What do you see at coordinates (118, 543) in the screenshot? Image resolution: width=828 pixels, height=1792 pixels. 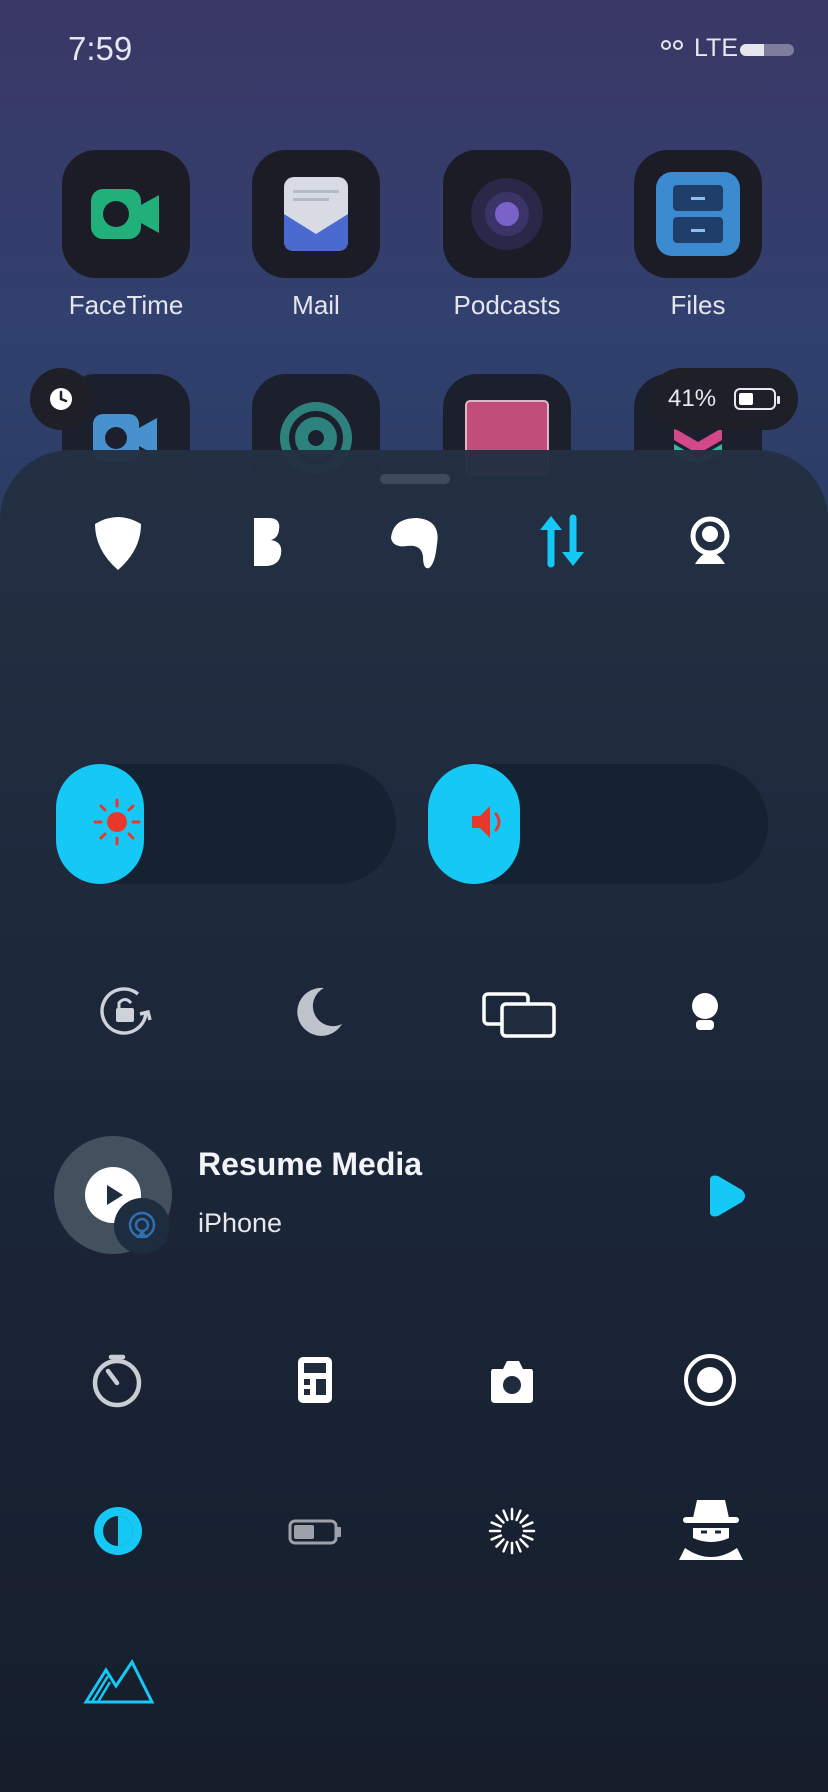 I see `guitar-pick-icon` at bounding box center [118, 543].